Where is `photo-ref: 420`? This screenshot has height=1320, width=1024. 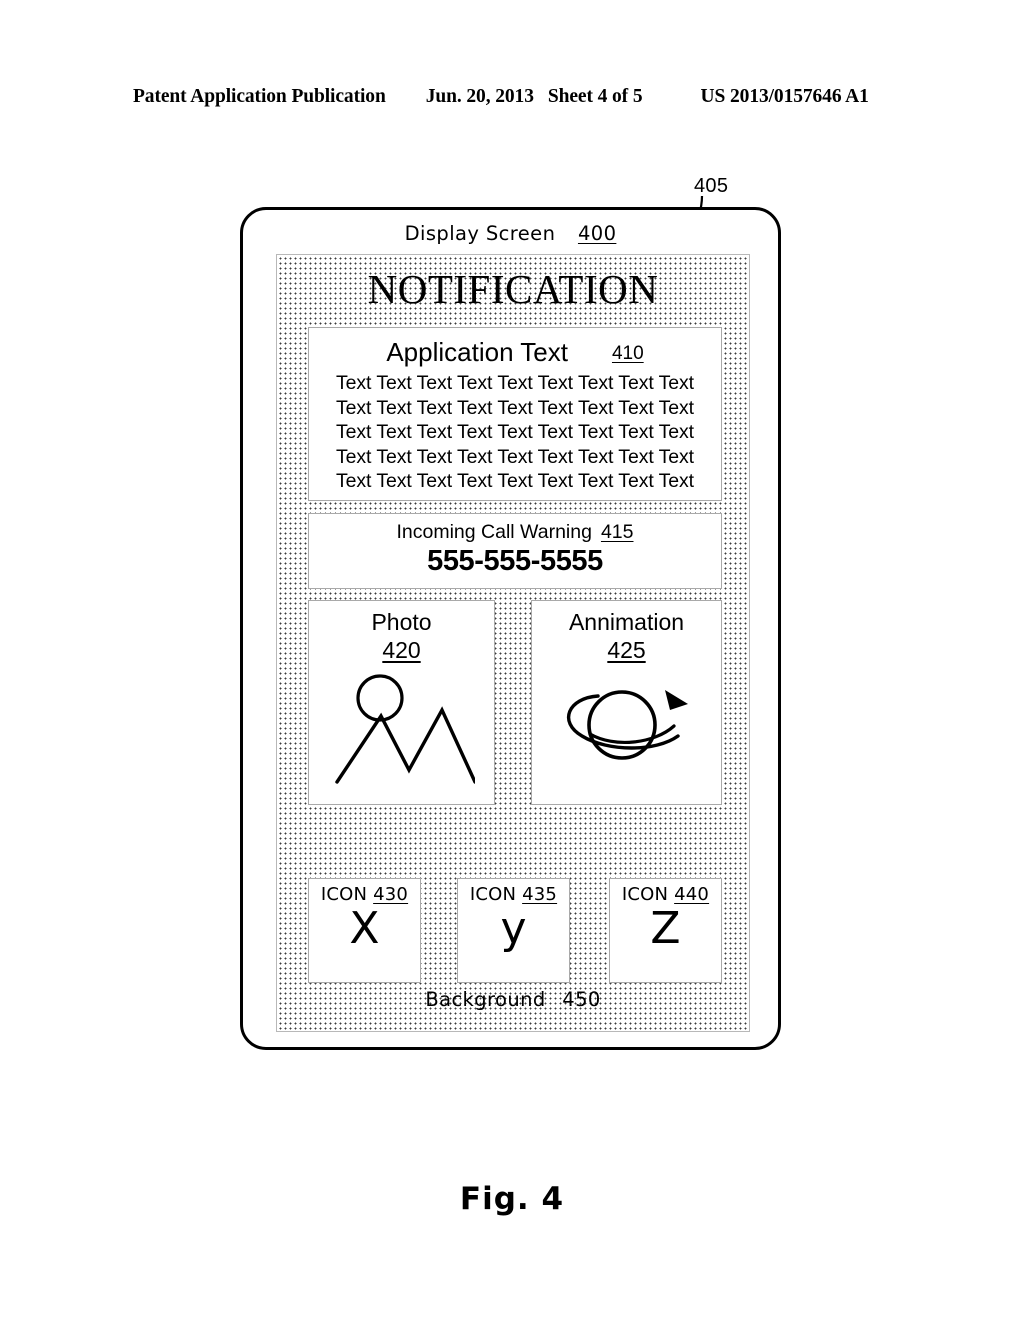 photo-ref: 420 is located at coordinates (401, 650).